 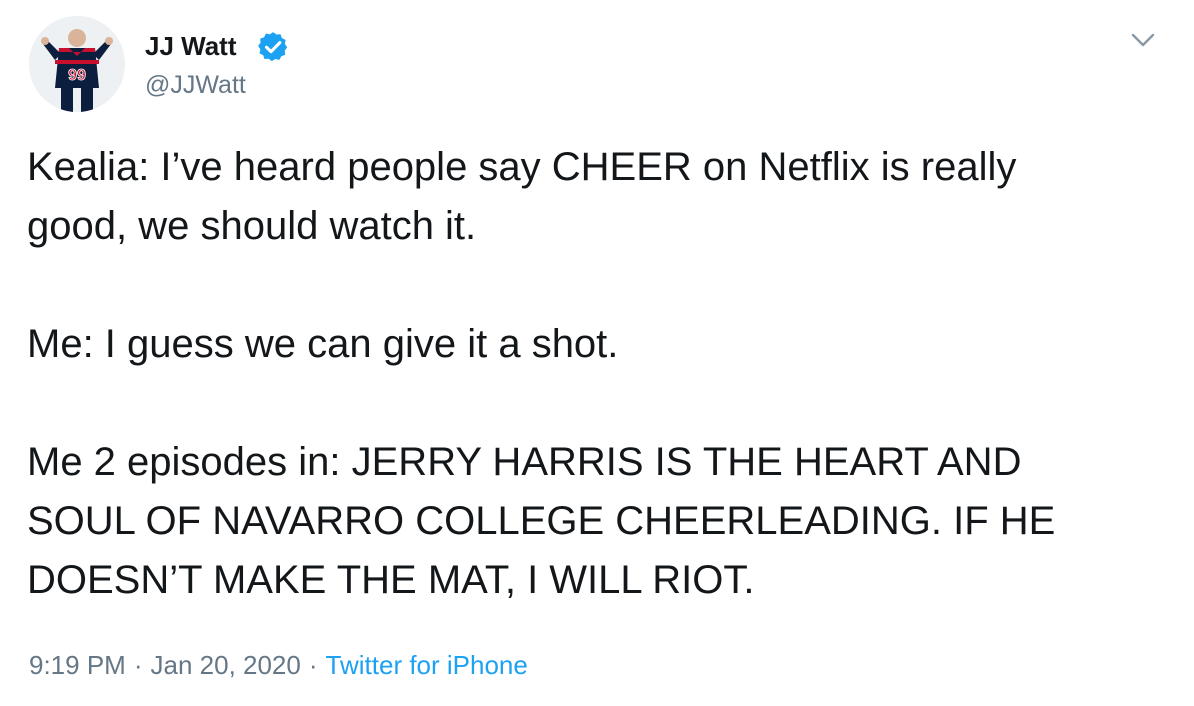 I want to click on chevron-down-icon, so click(x=1143, y=40).